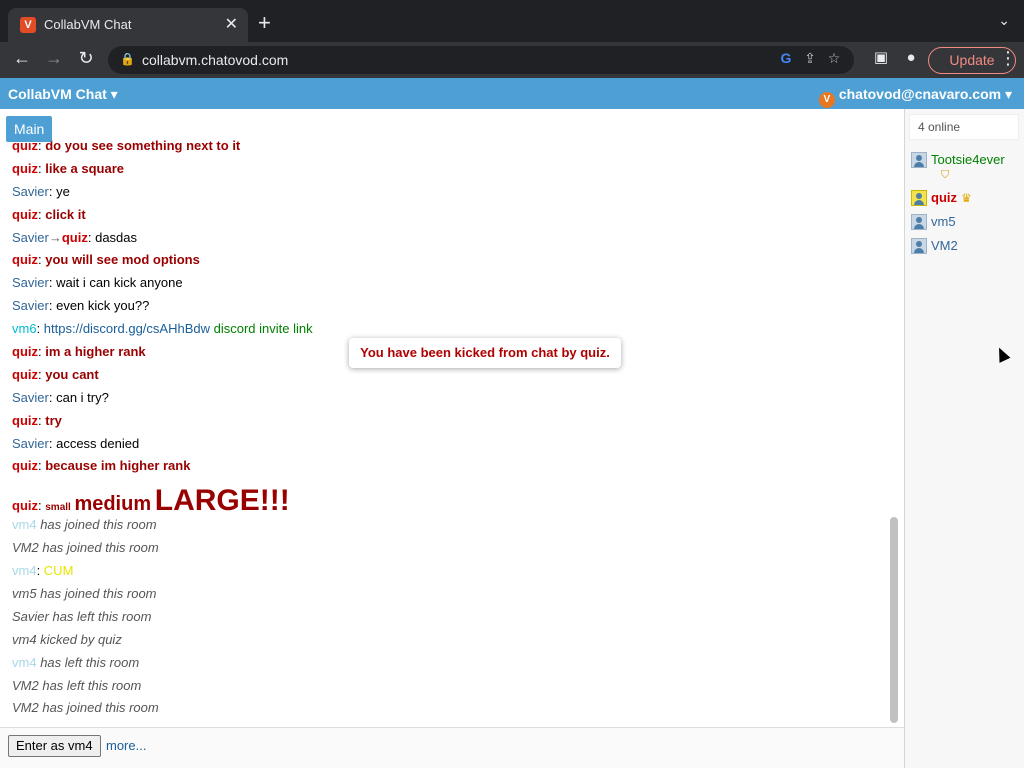  I want to click on new-tab-icon: +, so click(264, 23).